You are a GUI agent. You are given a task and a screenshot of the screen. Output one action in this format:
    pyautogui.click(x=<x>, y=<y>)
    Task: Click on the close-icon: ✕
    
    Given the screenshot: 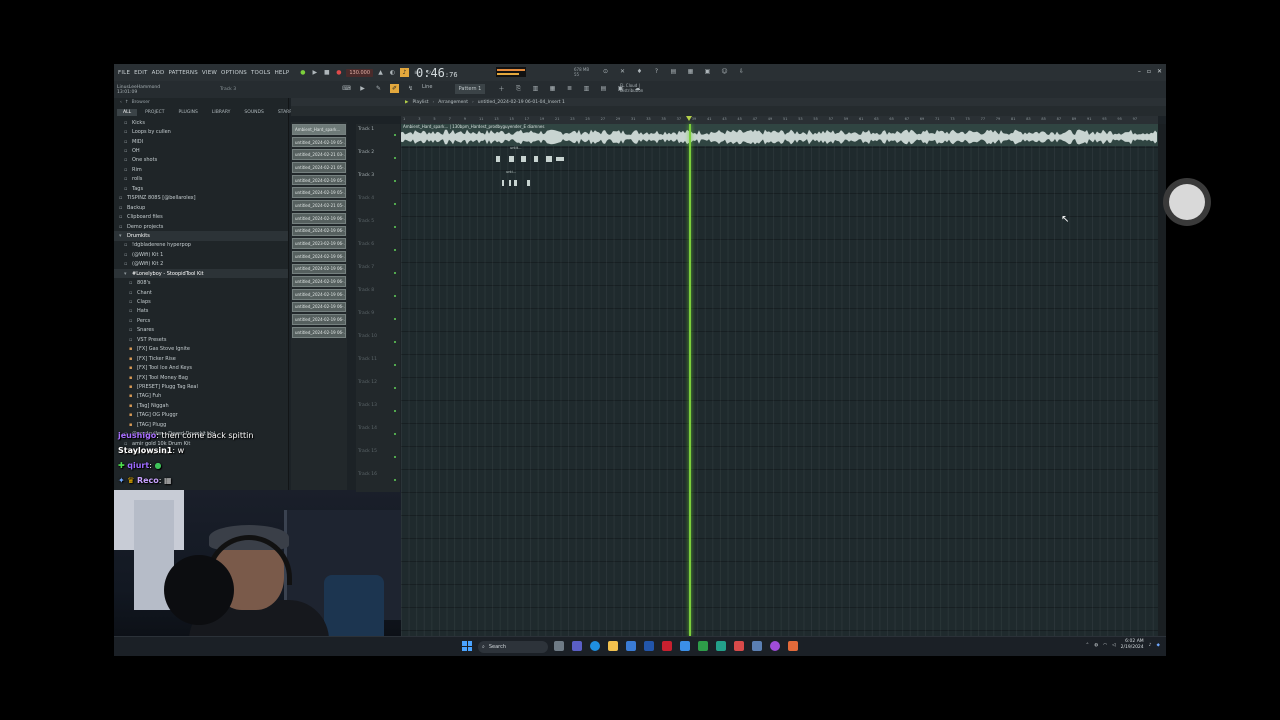 What is the action you would take?
    pyautogui.click(x=1159, y=71)
    